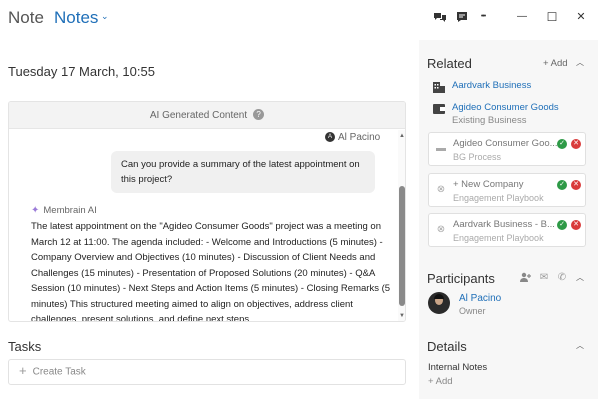 The width and height of the screenshot is (598, 399). I want to click on briefcase-icon: ▬, so click(441, 148).